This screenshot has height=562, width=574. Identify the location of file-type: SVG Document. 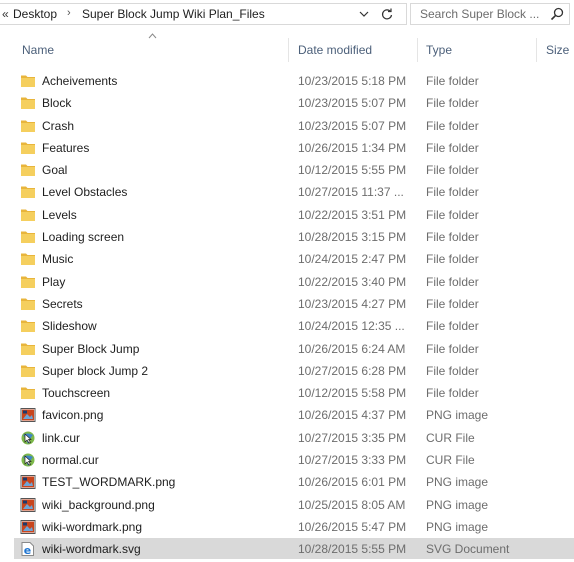
(468, 549).